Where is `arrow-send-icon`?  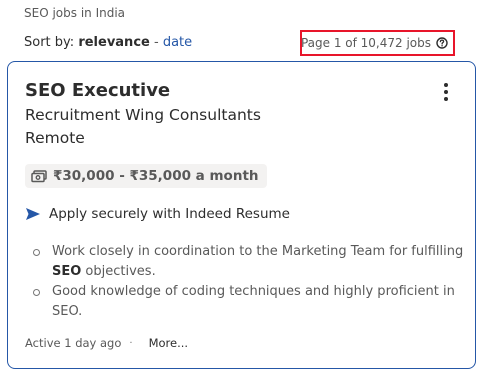
arrow-send-icon is located at coordinates (33, 214).